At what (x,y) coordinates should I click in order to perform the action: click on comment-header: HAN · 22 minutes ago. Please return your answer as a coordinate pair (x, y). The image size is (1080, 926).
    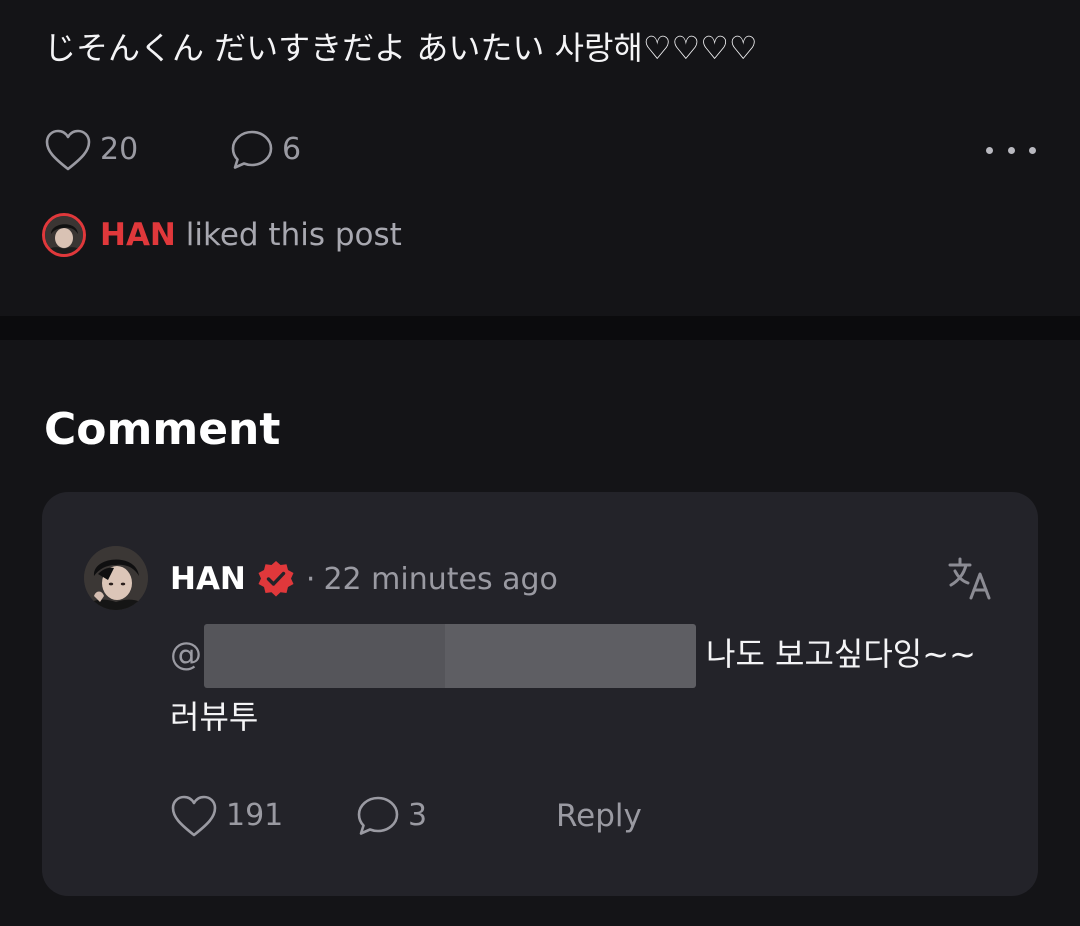
    Looking at the image, I should click on (364, 579).